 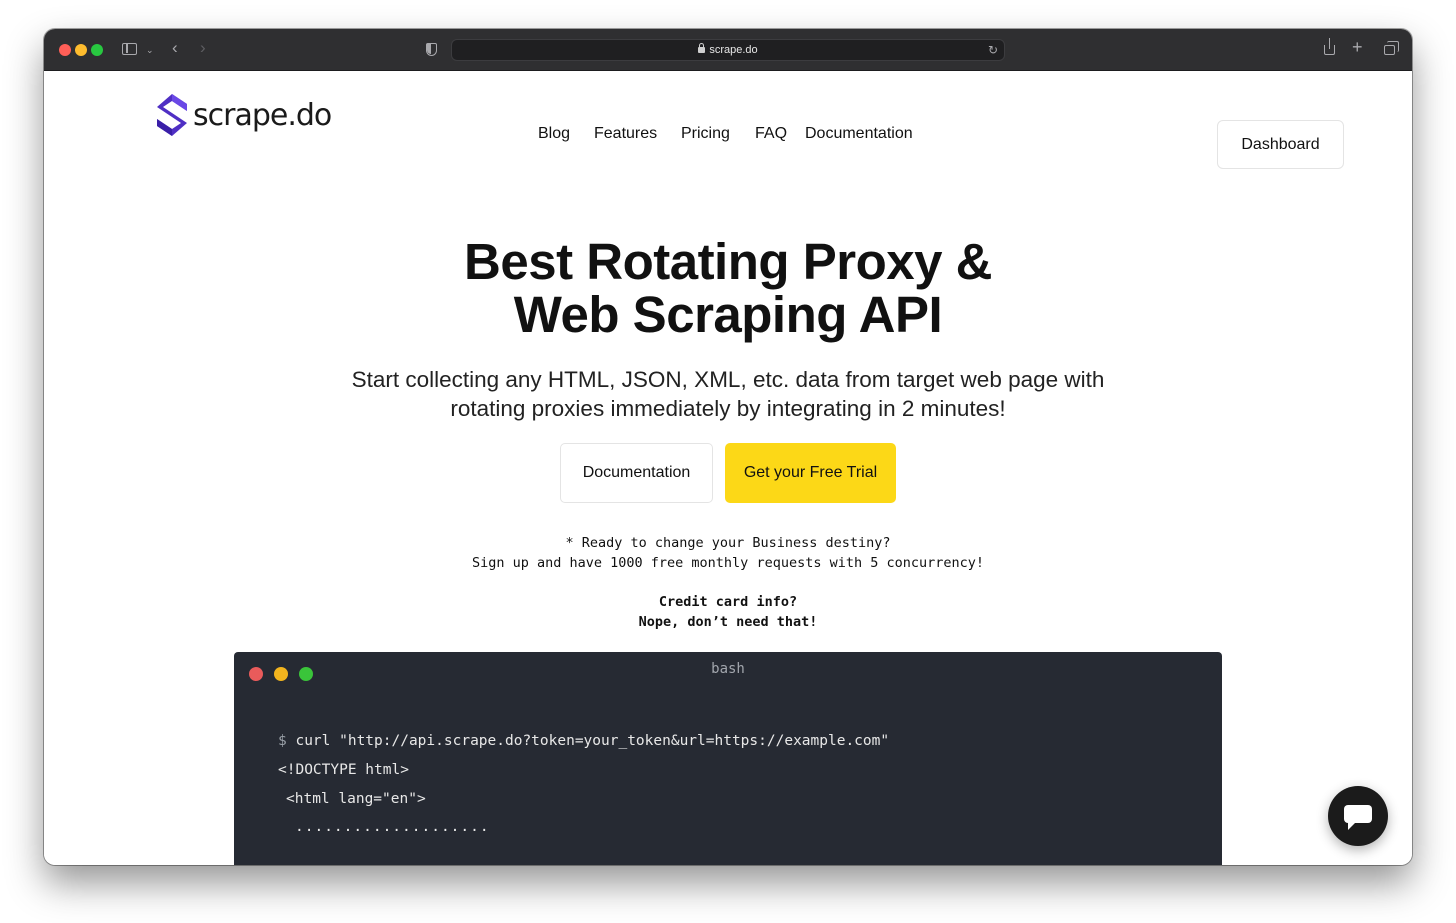 What do you see at coordinates (65, 50) in the screenshot?
I see `close-window-button` at bounding box center [65, 50].